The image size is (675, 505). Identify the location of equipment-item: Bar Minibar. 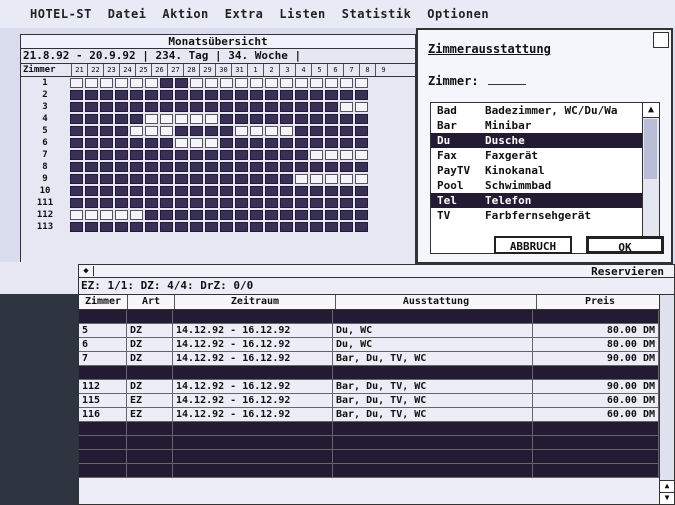
(545, 125).